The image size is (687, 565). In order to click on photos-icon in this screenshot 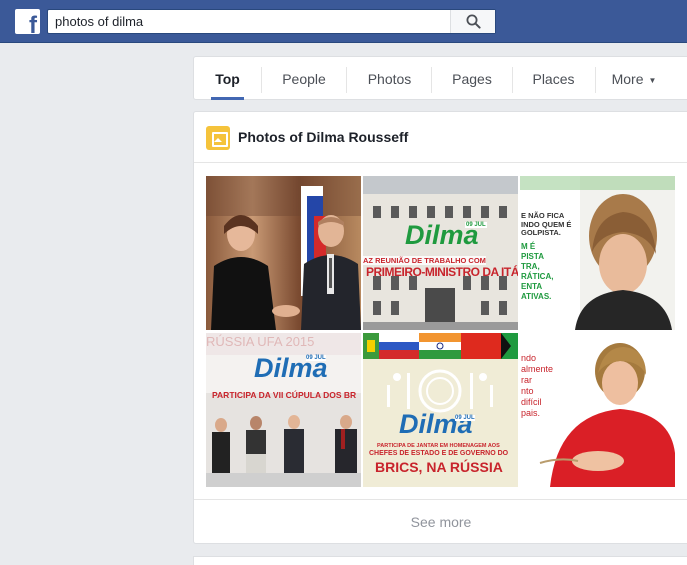, I will do `click(218, 138)`.